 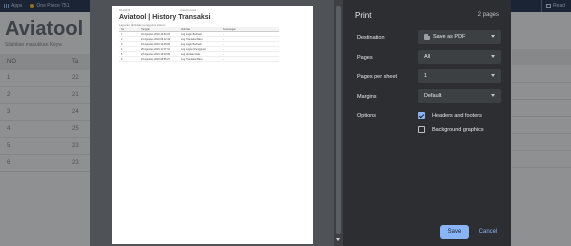 What do you see at coordinates (229, 29) in the screenshot?
I see `preview-col: Keterangan` at bounding box center [229, 29].